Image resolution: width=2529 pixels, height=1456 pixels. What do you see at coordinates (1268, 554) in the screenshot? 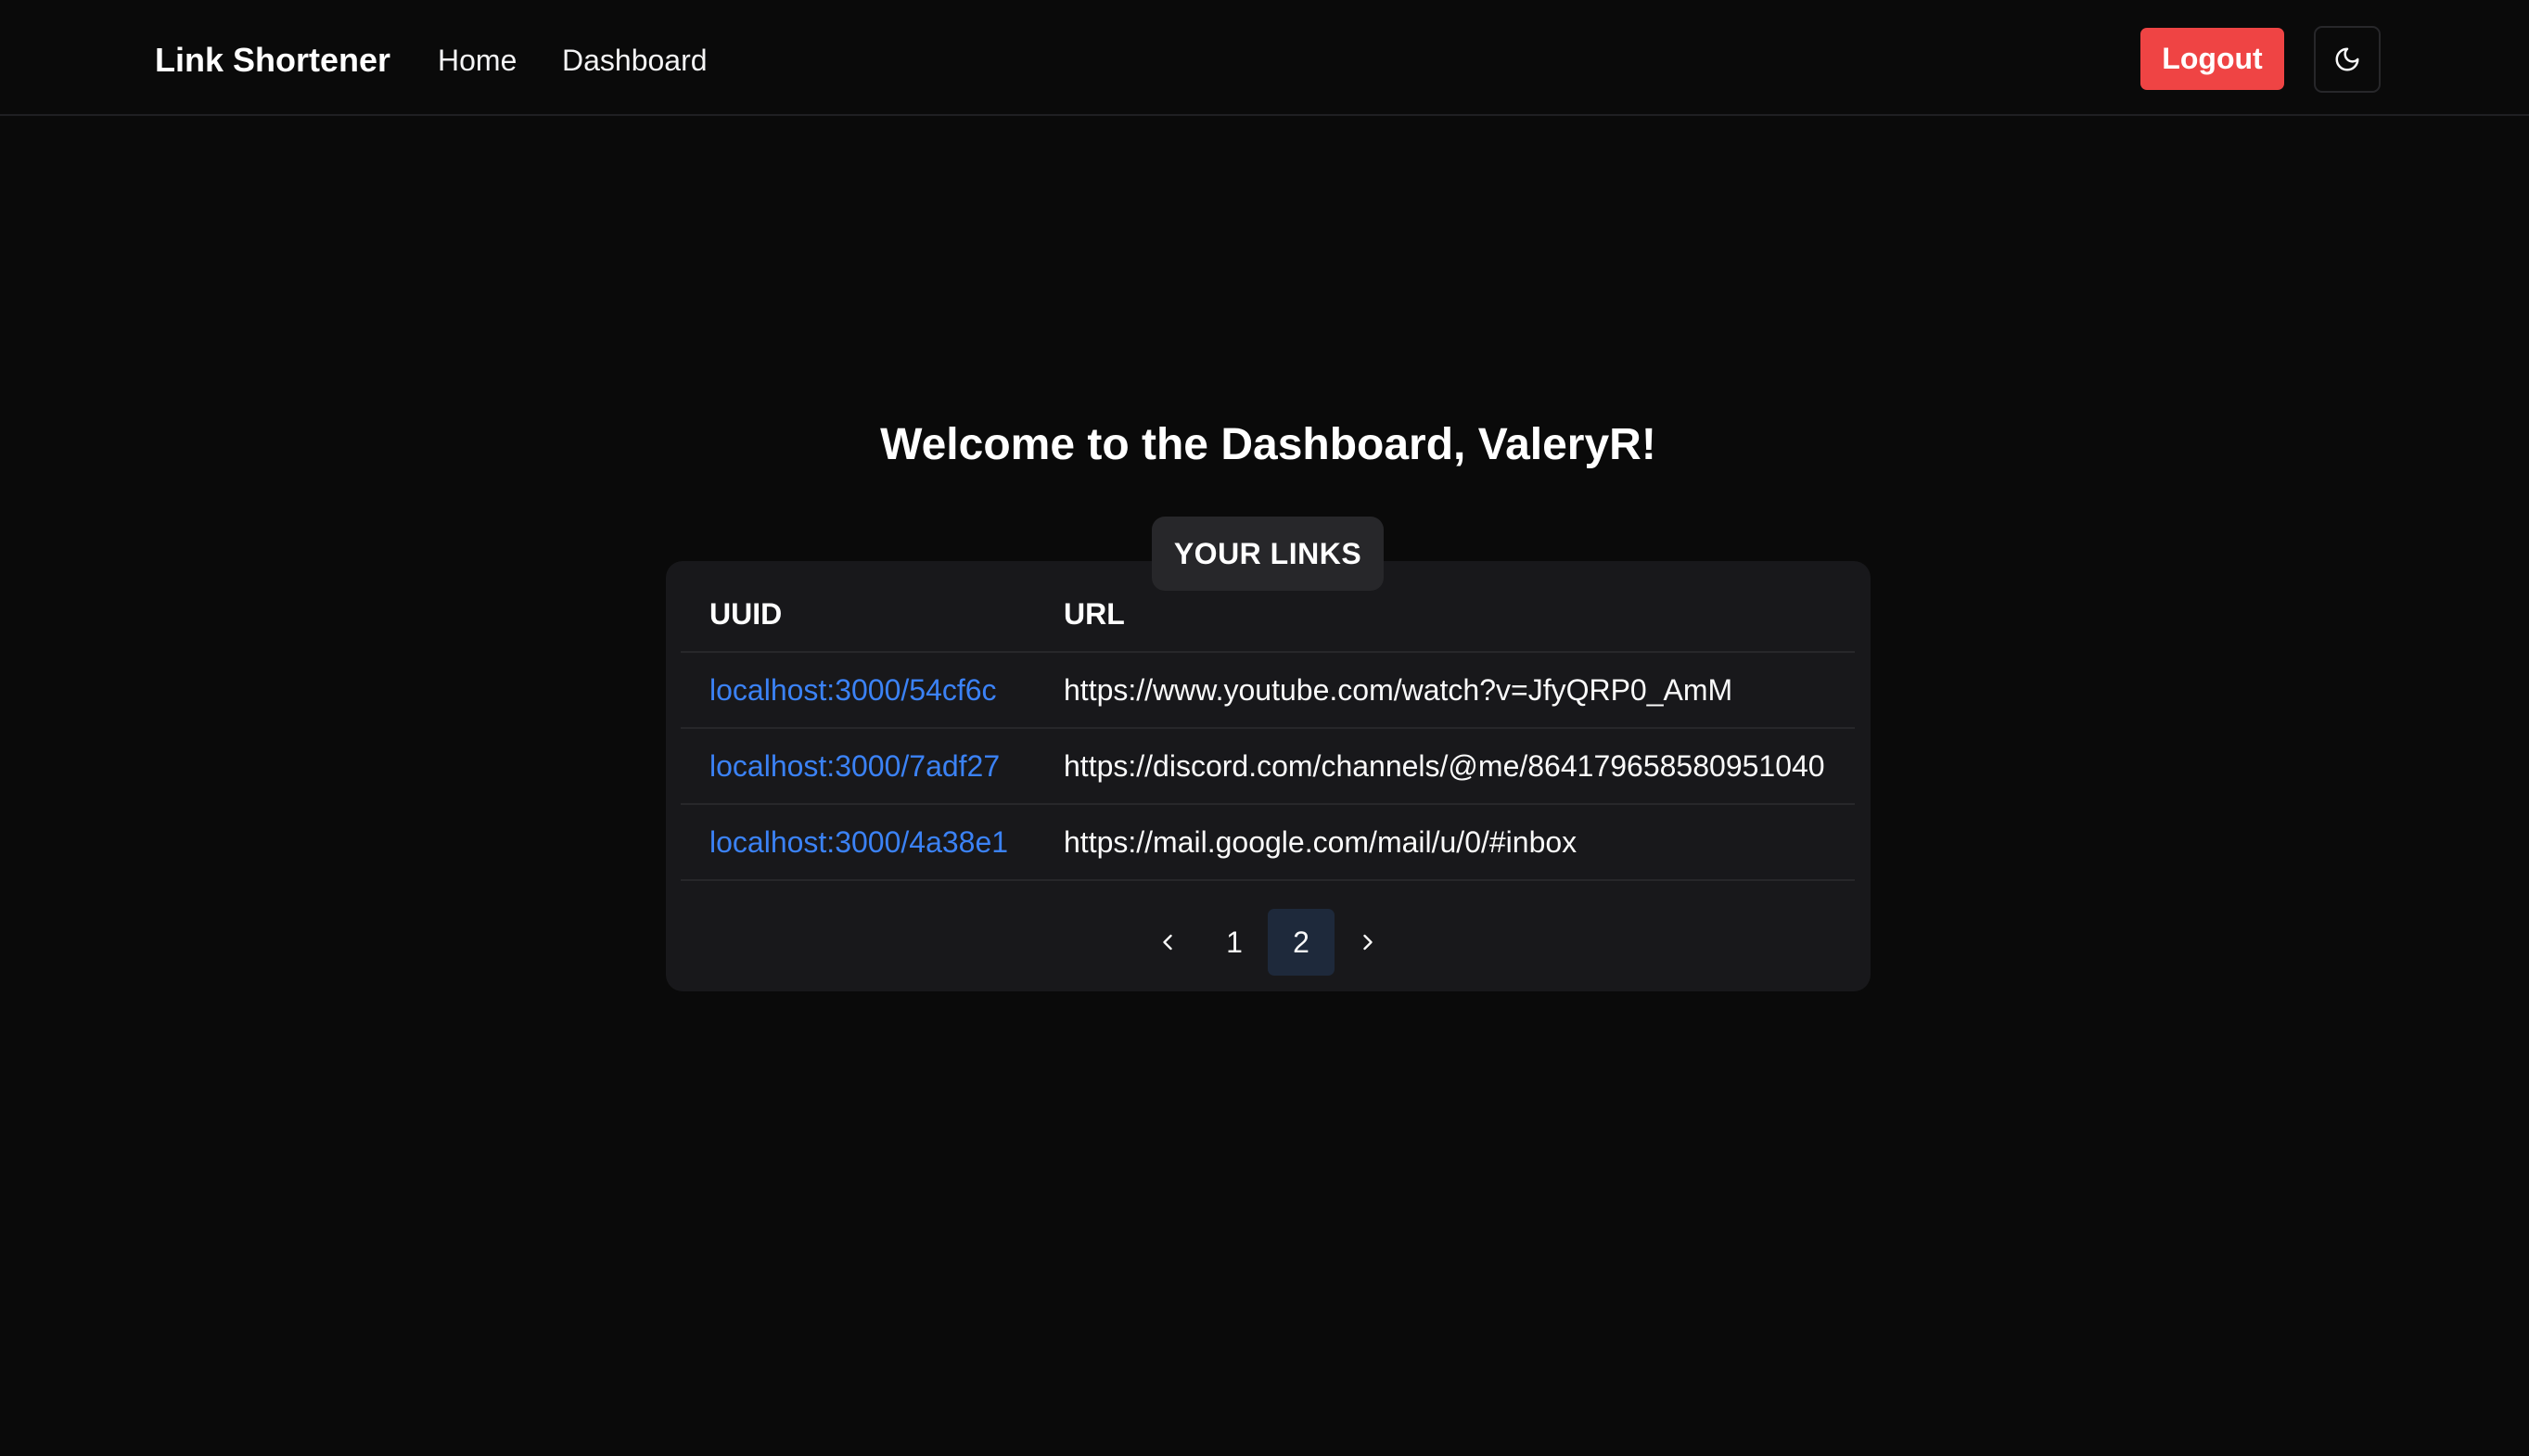
I see `links-card-title: YOUR LINKS` at bounding box center [1268, 554].